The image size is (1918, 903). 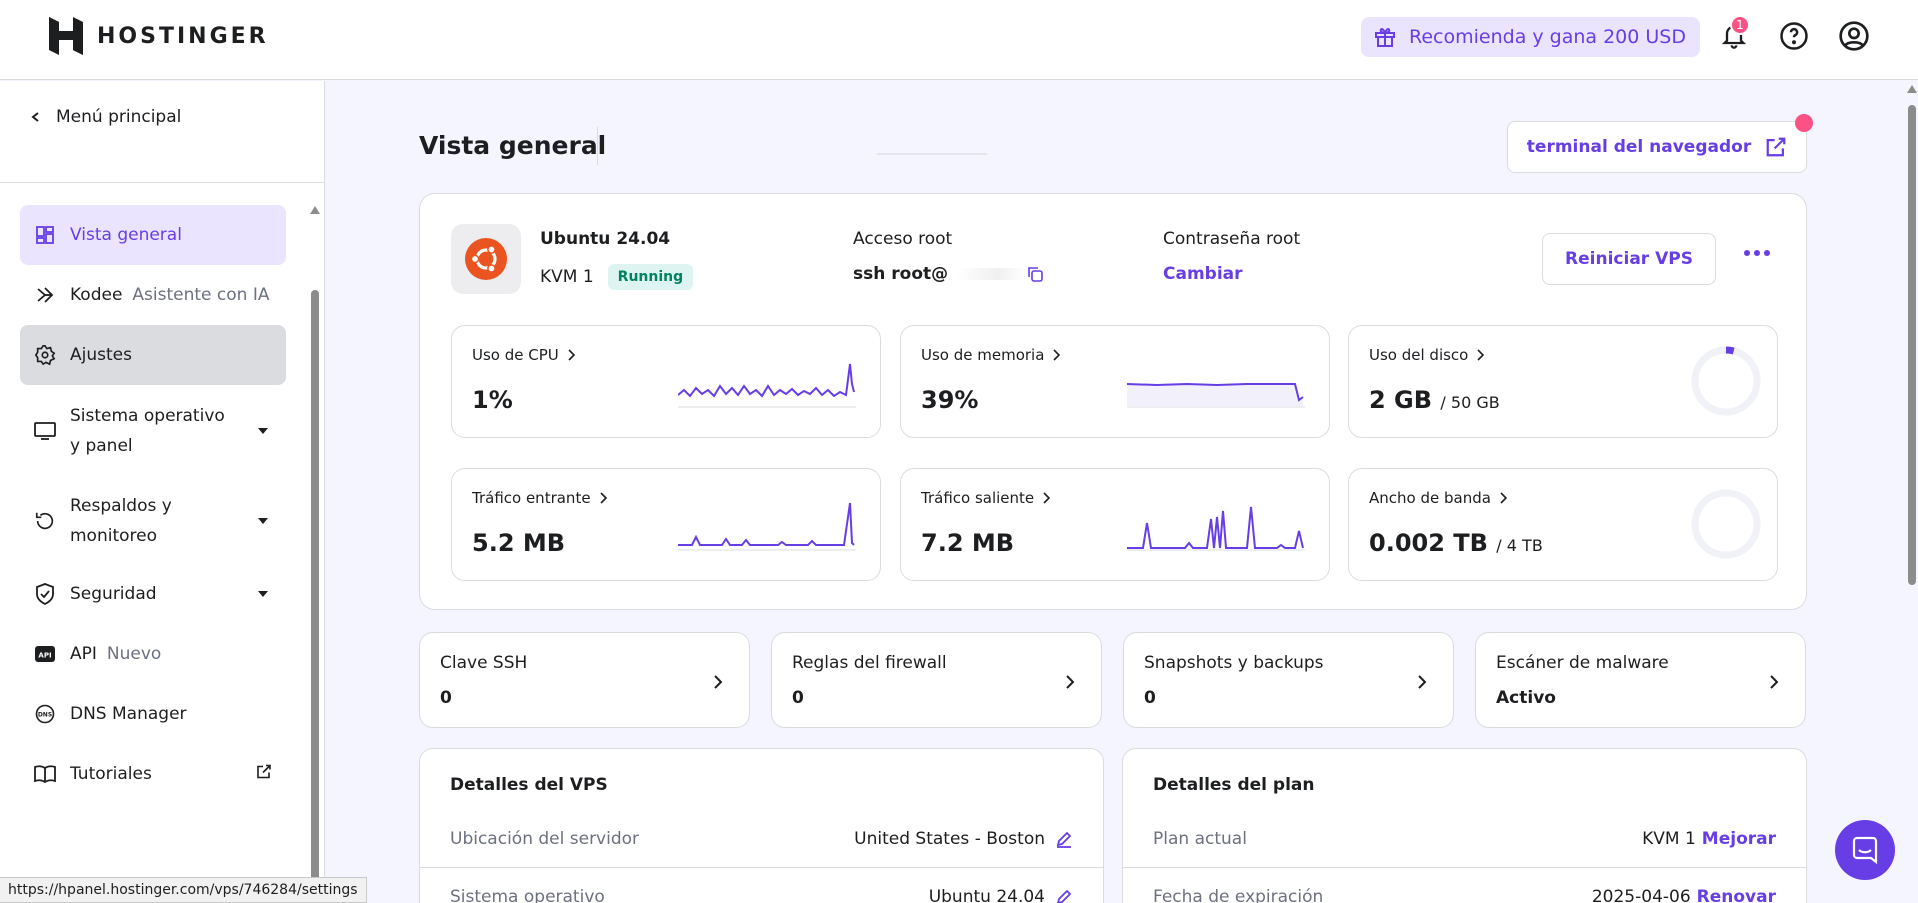 I want to click on sidebar-item-seguridad: Seguridad, so click(x=153, y=594).